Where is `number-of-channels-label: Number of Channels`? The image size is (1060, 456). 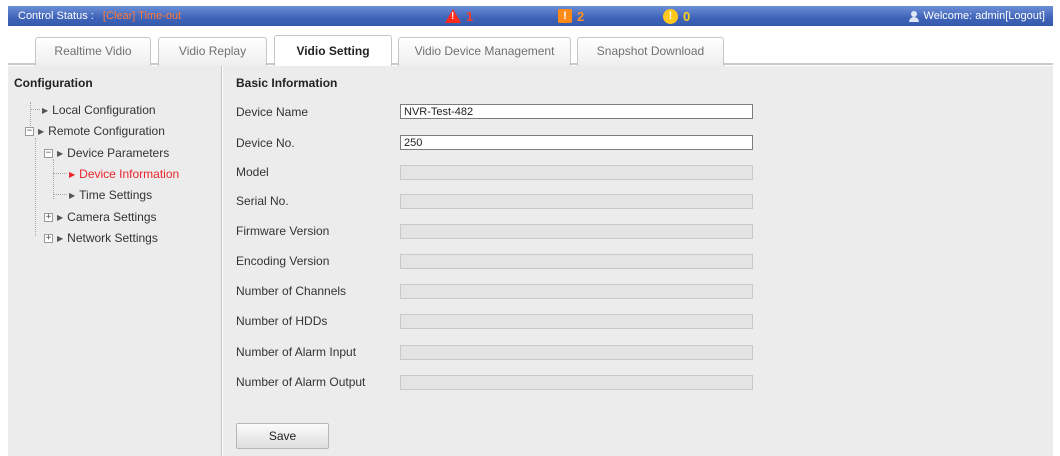
number-of-channels-label: Number of Channels is located at coordinates (291, 291).